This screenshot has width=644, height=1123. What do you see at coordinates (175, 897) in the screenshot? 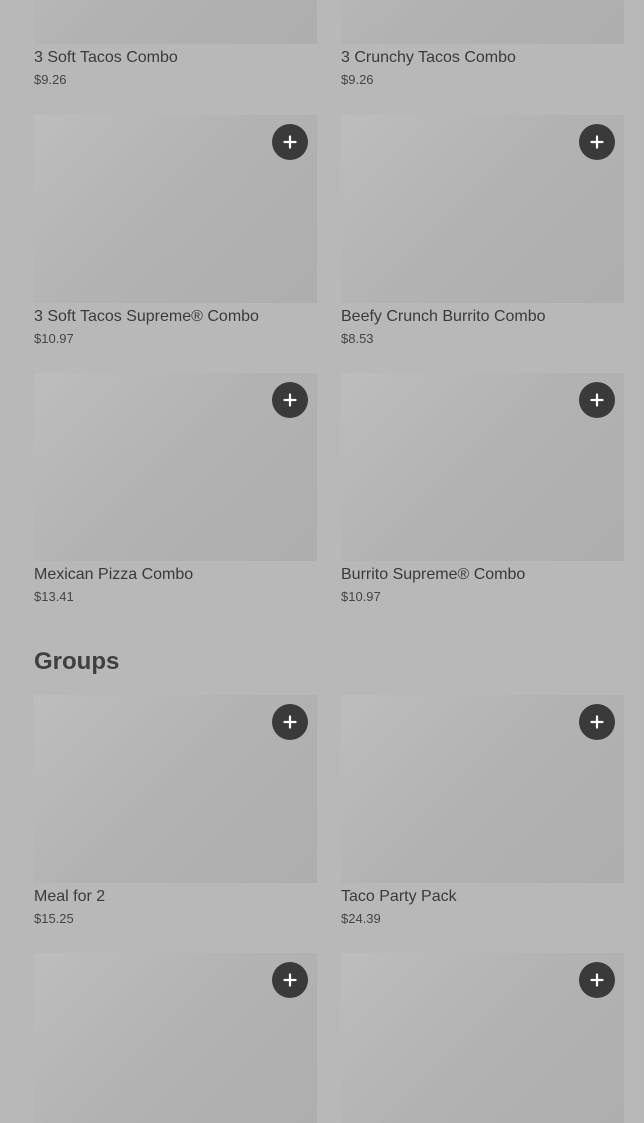
I see `item-name: Meal for 2` at bounding box center [175, 897].